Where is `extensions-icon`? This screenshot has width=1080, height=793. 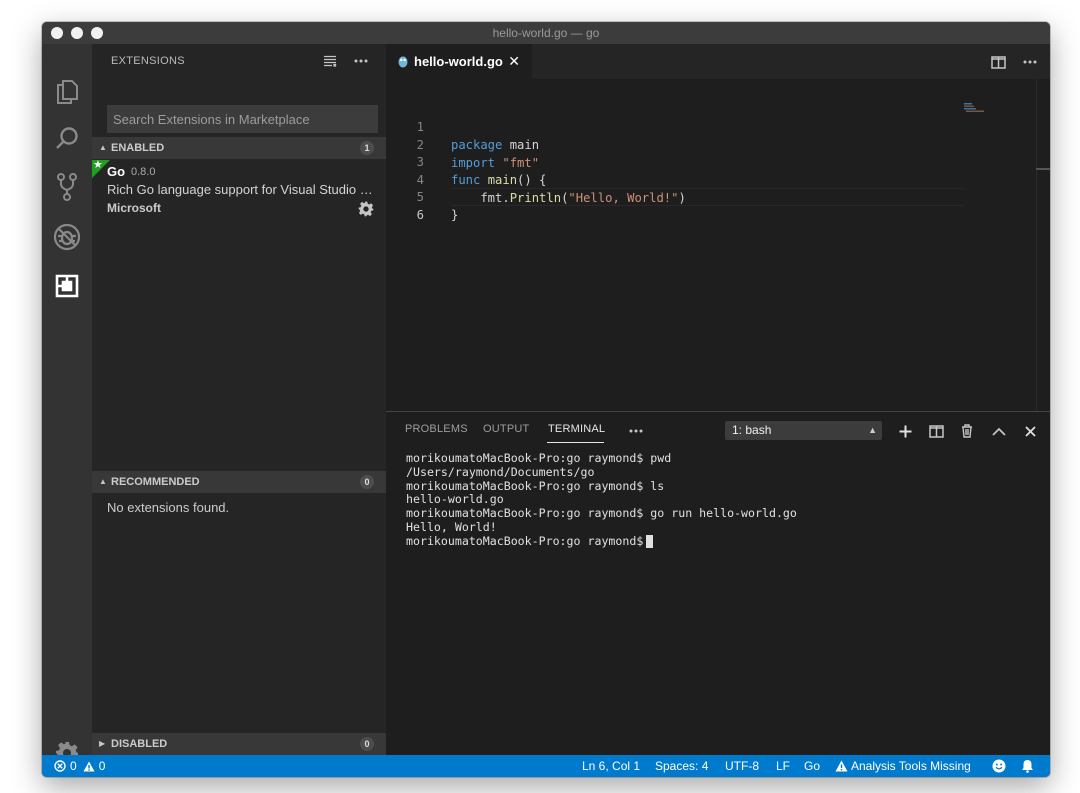 extensions-icon is located at coordinates (67, 286).